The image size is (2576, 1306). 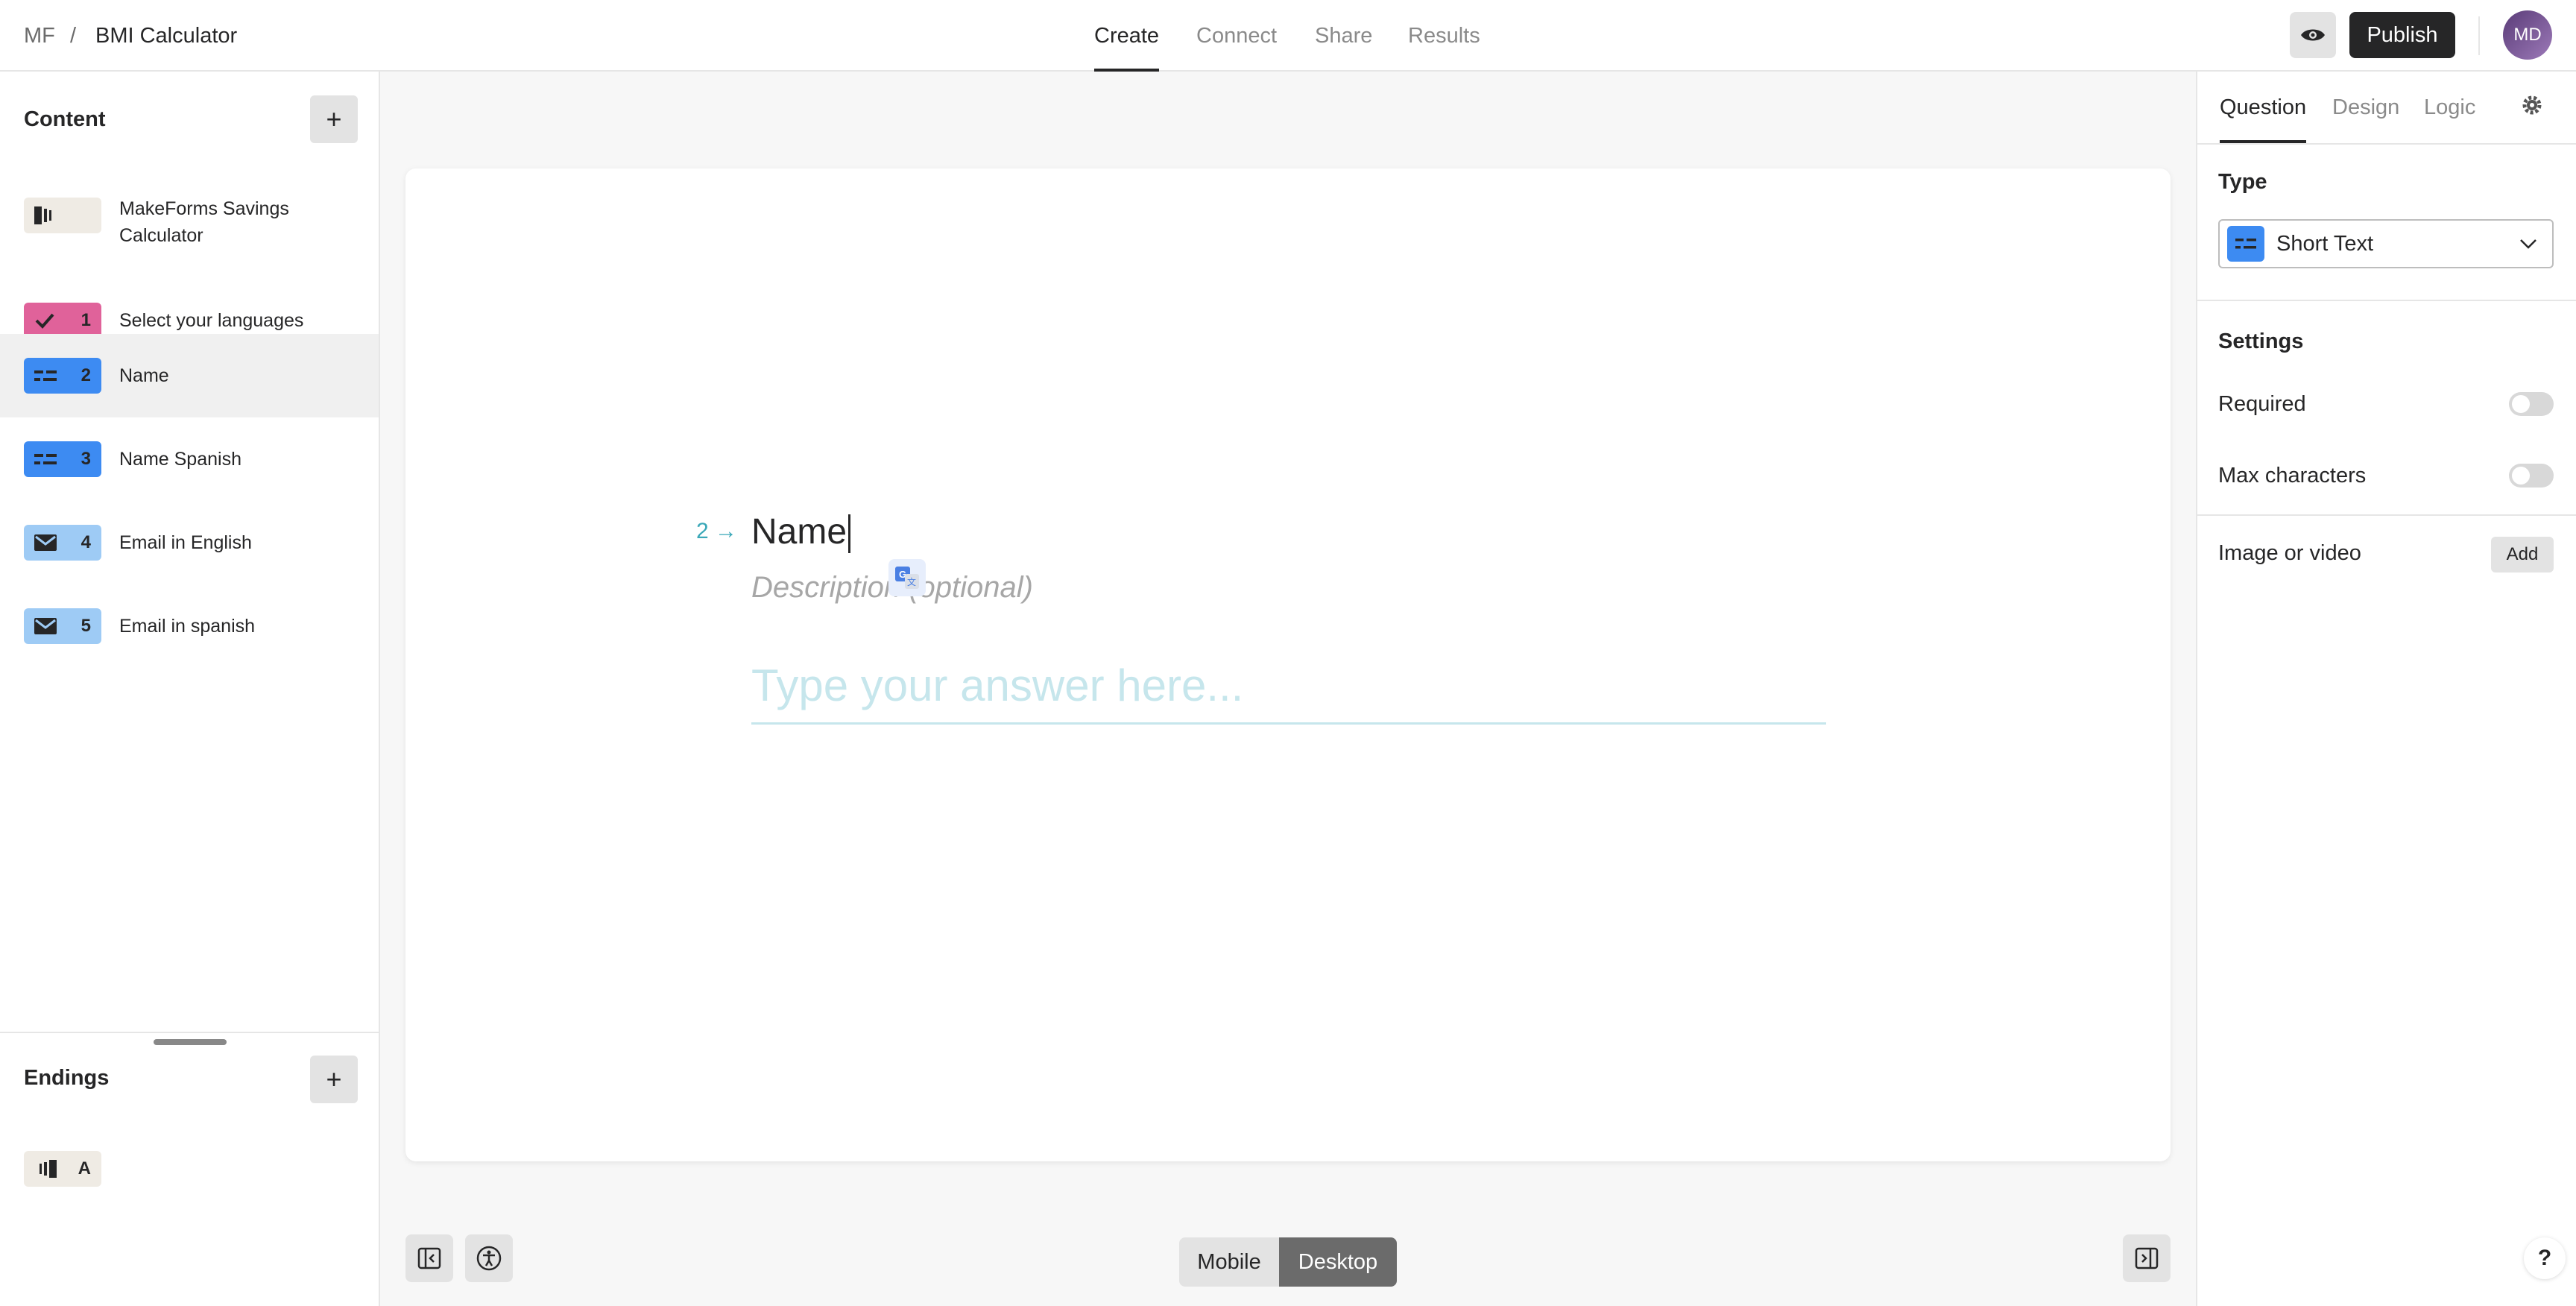 I want to click on type-select-value: Short Text, so click(x=2325, y=243).